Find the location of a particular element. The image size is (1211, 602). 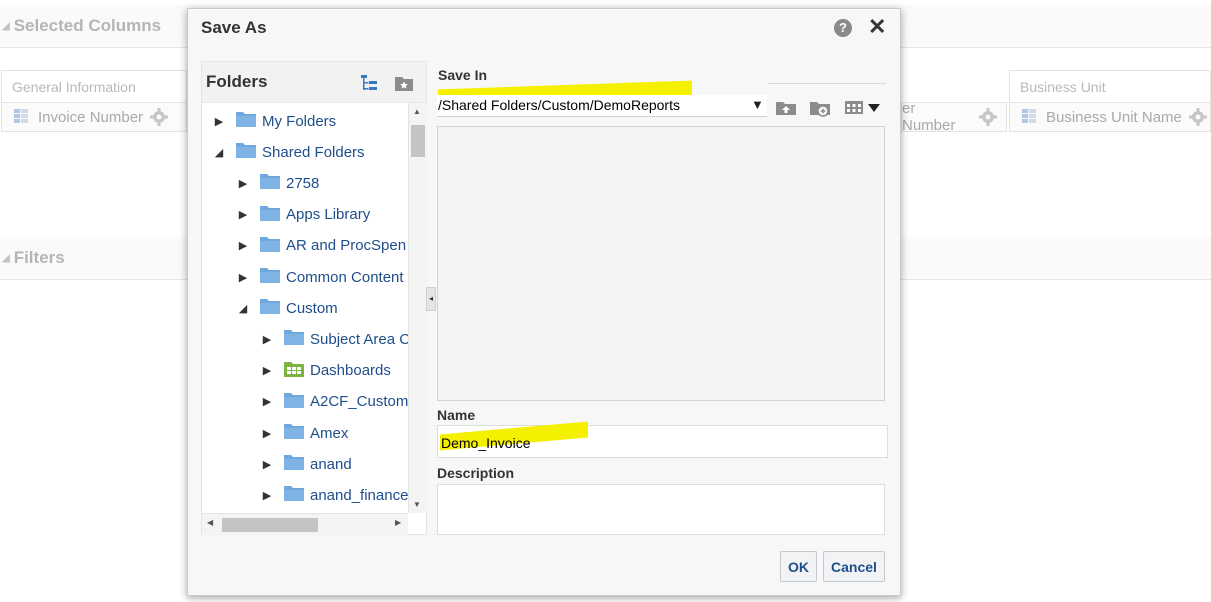

column-label: er Number is located at coordinates (929, 117).